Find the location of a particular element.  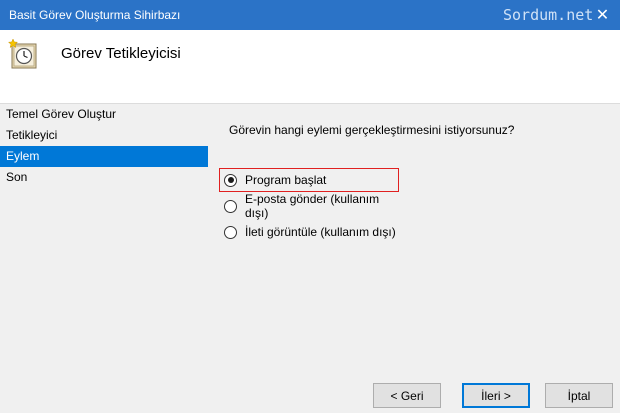

next-button: İleri > is located at coordinates (496, 395).